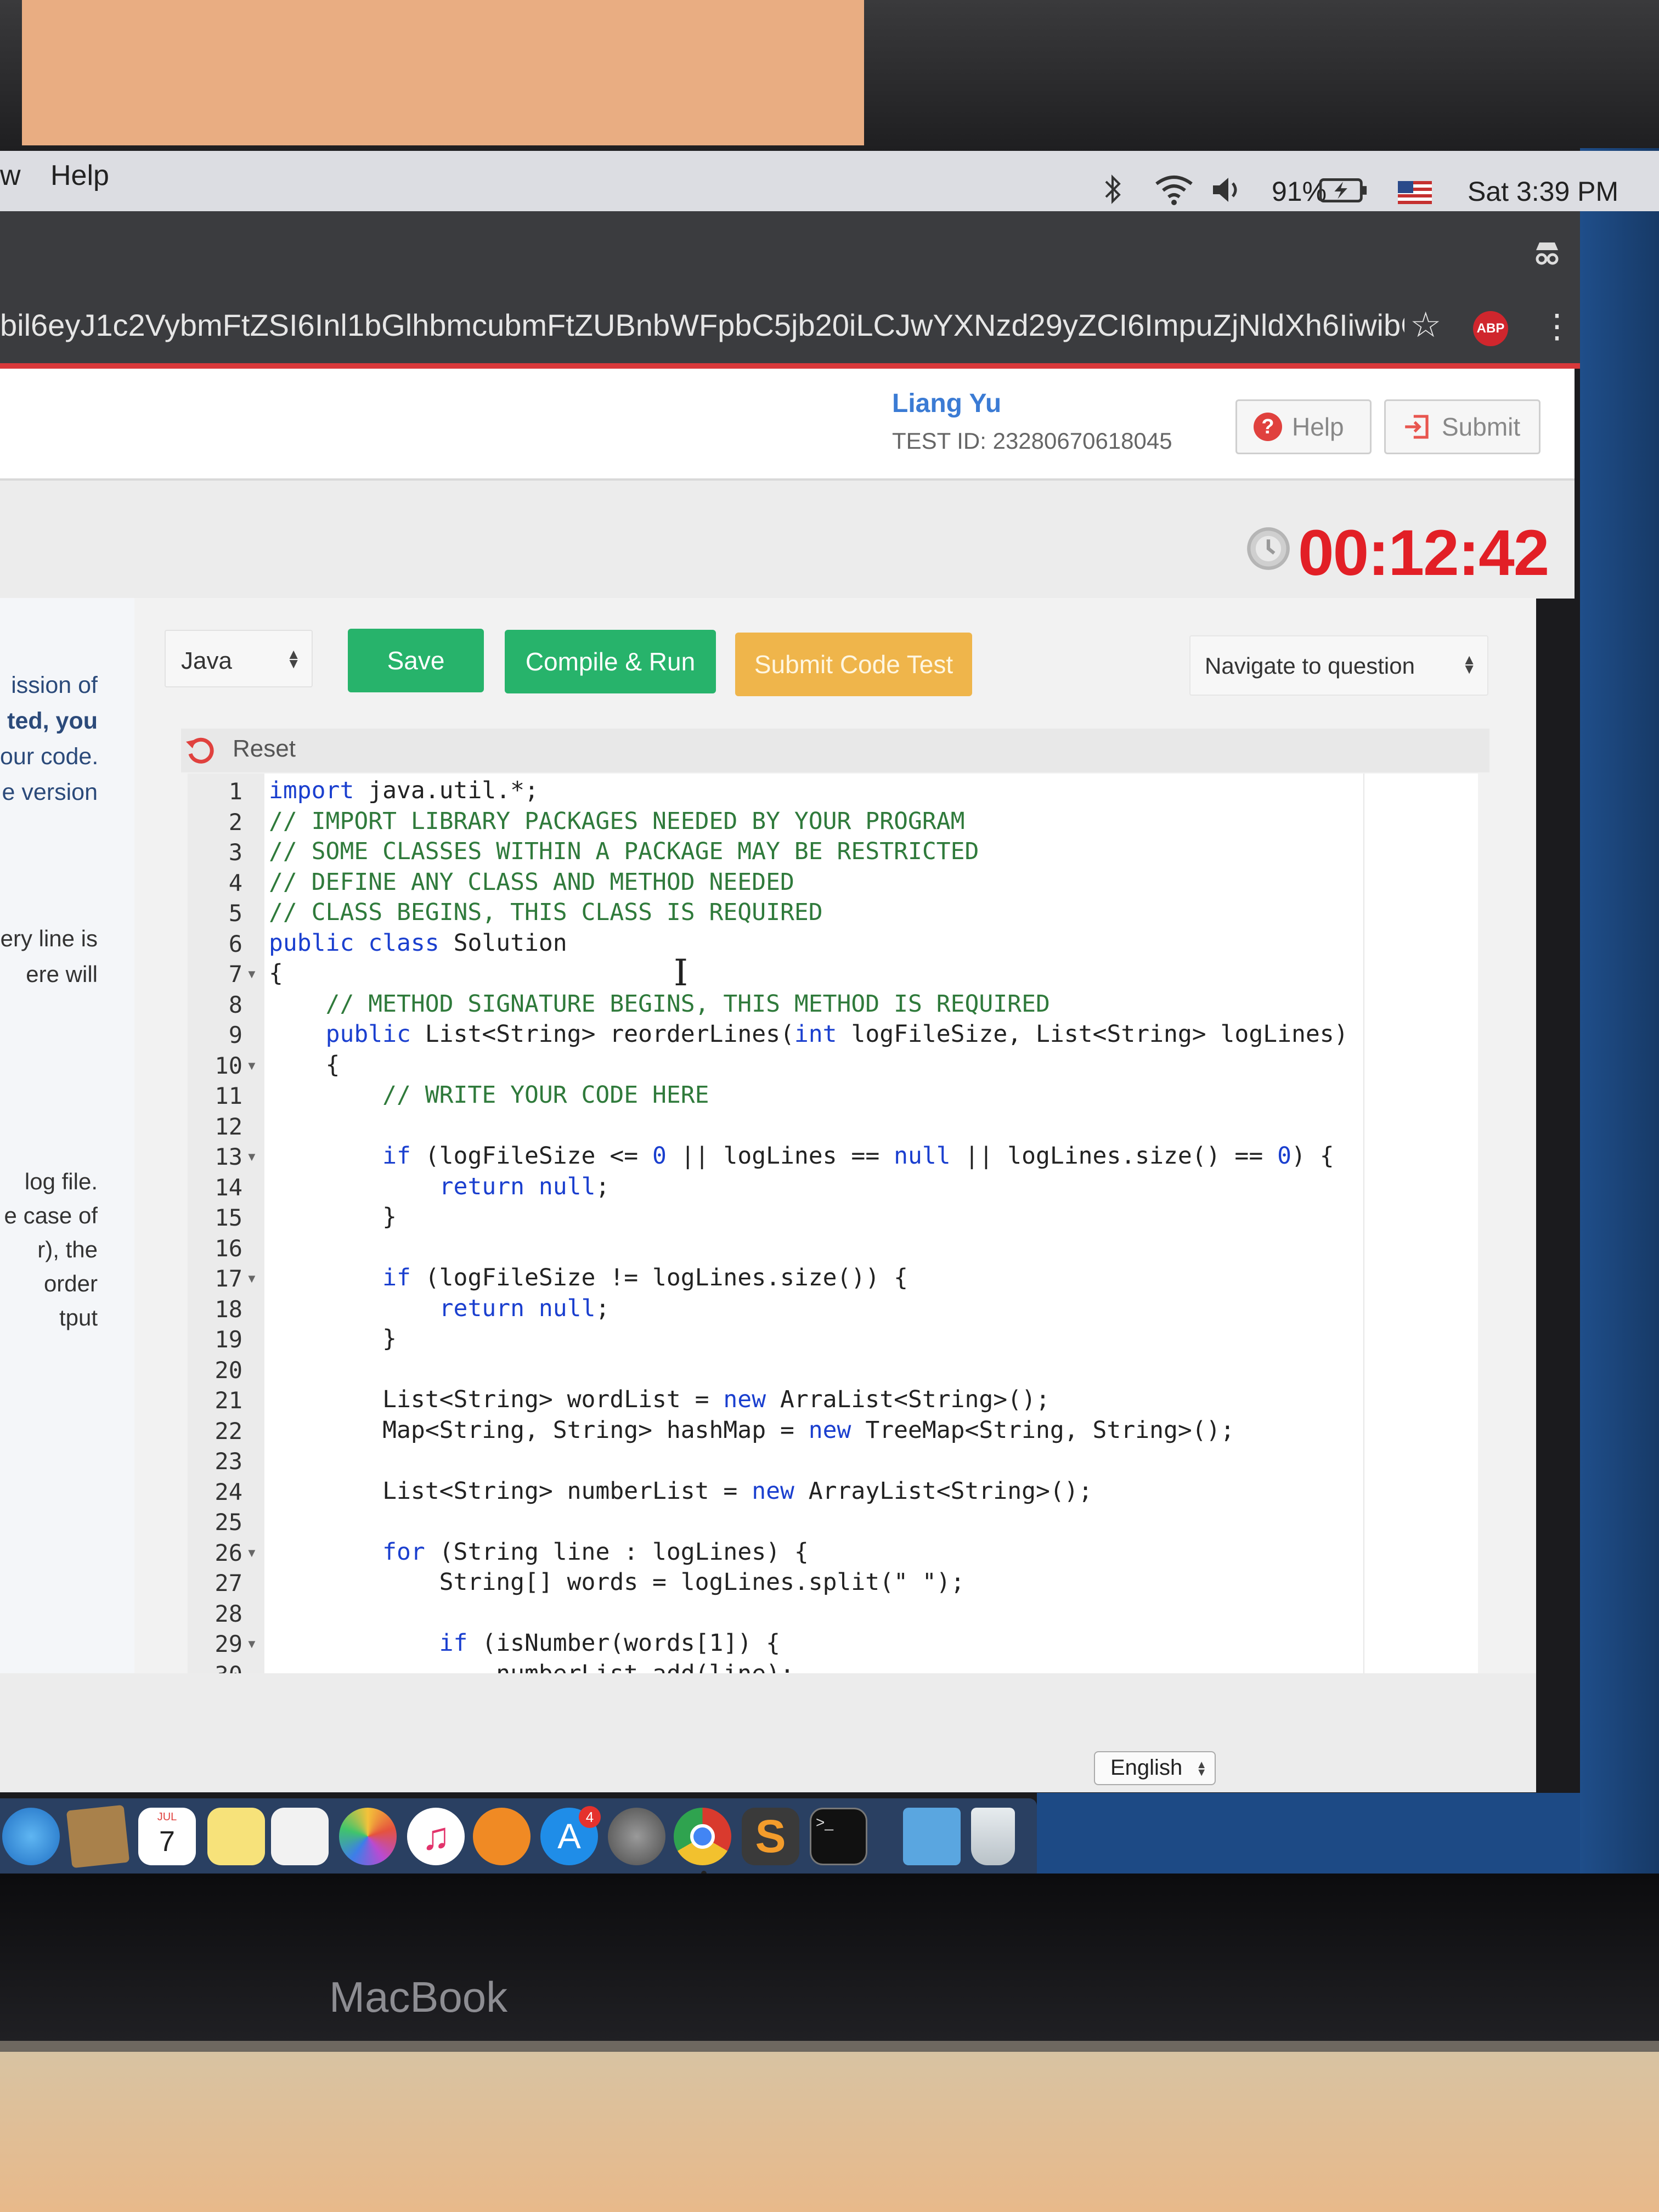 The height and width of the screenshot is (2212, 1659). What do you see at coordinates (1268, 427) in the screenshot?
I see `question-icon: ?` at bounding box center [1268, 427].